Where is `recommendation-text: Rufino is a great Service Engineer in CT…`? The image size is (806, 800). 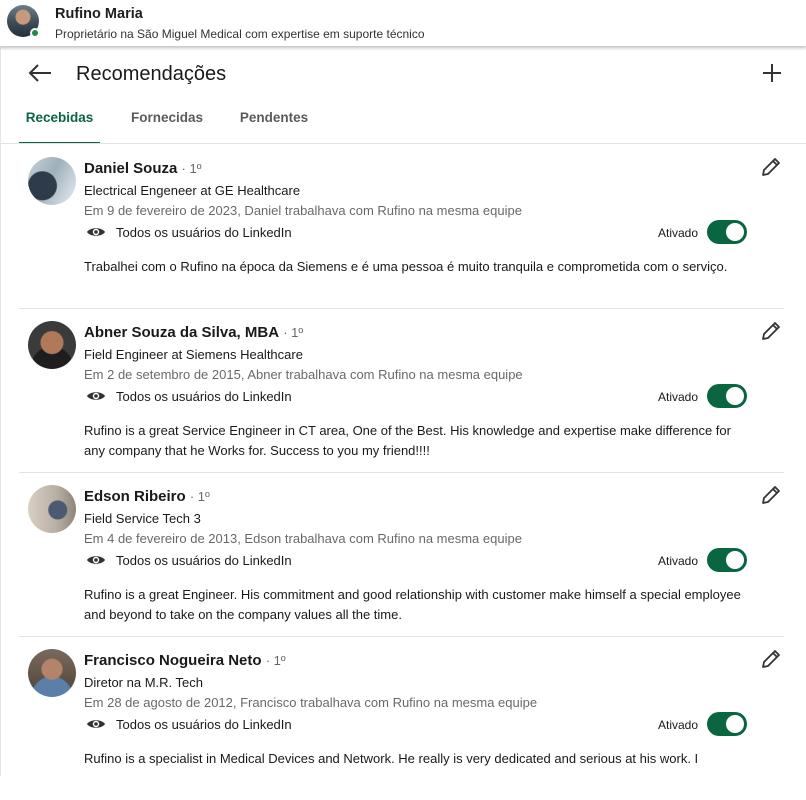
recommendation-text: Rufino is a great Service Engineer in CT… is located at coordinates (407, 440).